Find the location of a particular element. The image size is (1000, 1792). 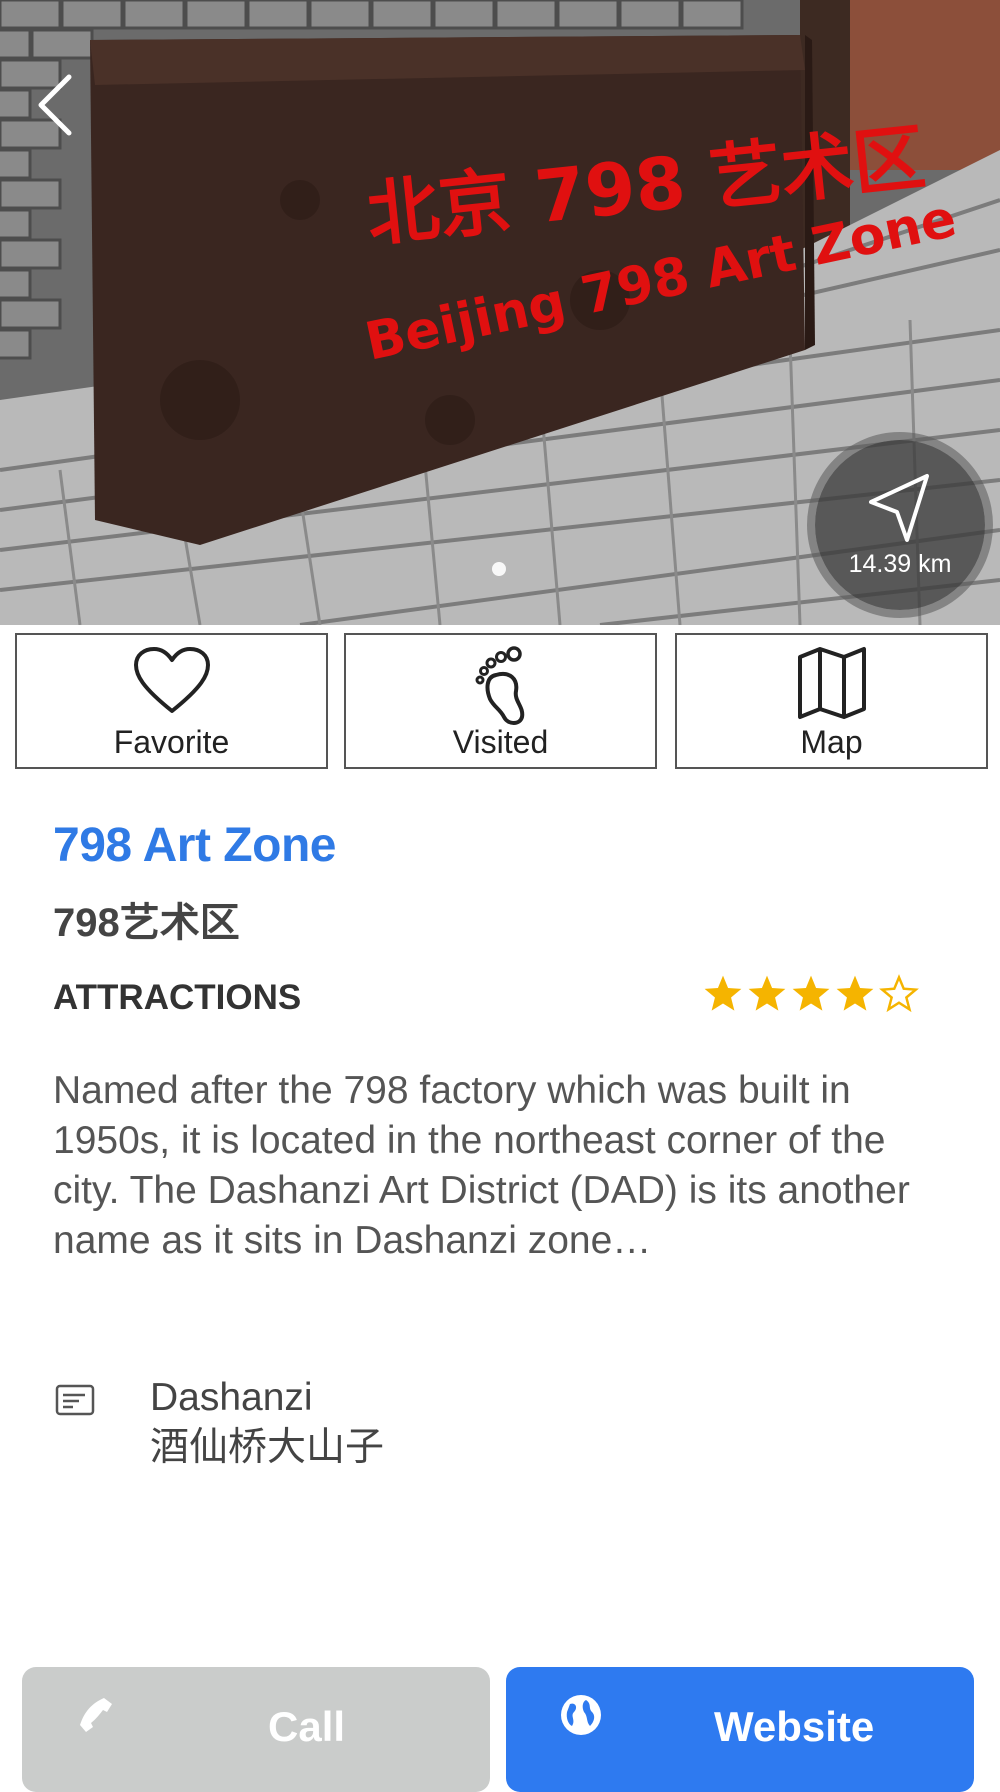

page-indicator-dot is located at coordinates (499, 569).